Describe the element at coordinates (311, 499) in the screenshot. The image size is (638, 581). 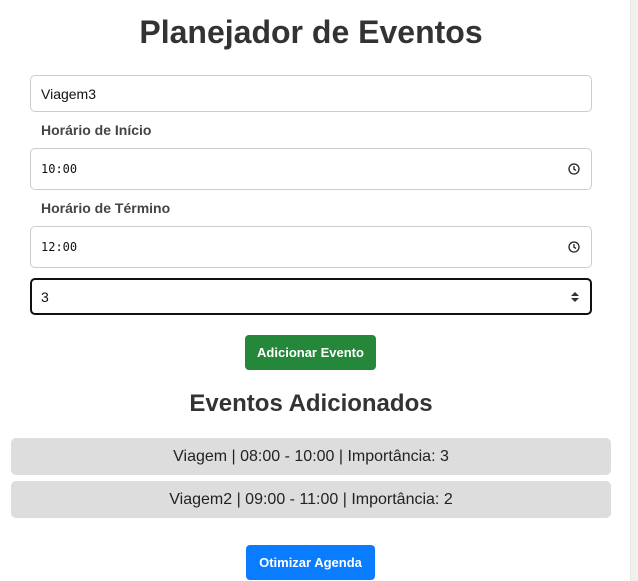
I see `event-item: Viagem2 | 09:00 - 11:00 | Importância: 2` at that location.